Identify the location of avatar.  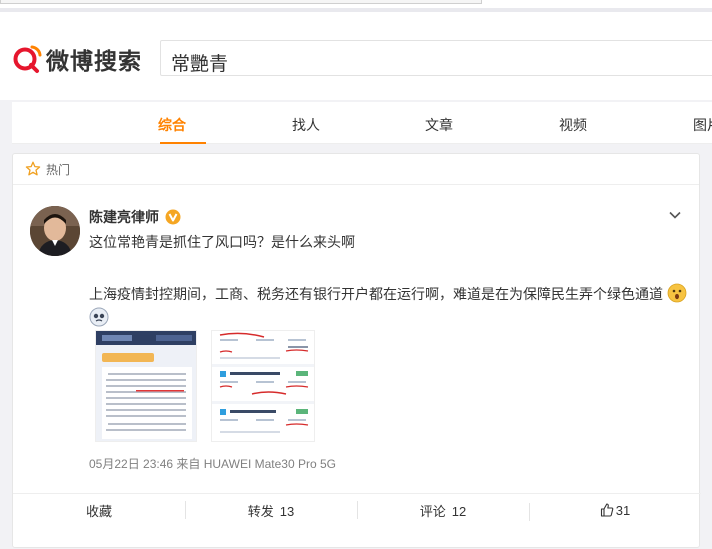
(55, 231).